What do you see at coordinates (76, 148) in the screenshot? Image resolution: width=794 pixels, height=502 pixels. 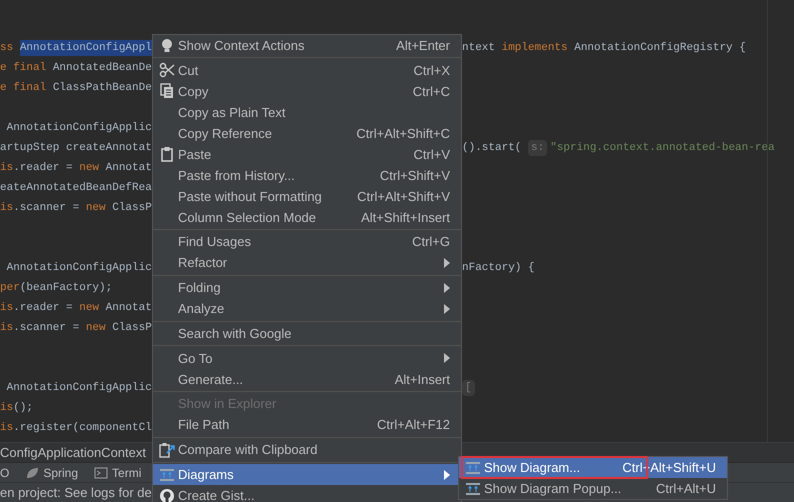 I see `code-text: artupStep createAnnotat` at bounding box center [76, 148].